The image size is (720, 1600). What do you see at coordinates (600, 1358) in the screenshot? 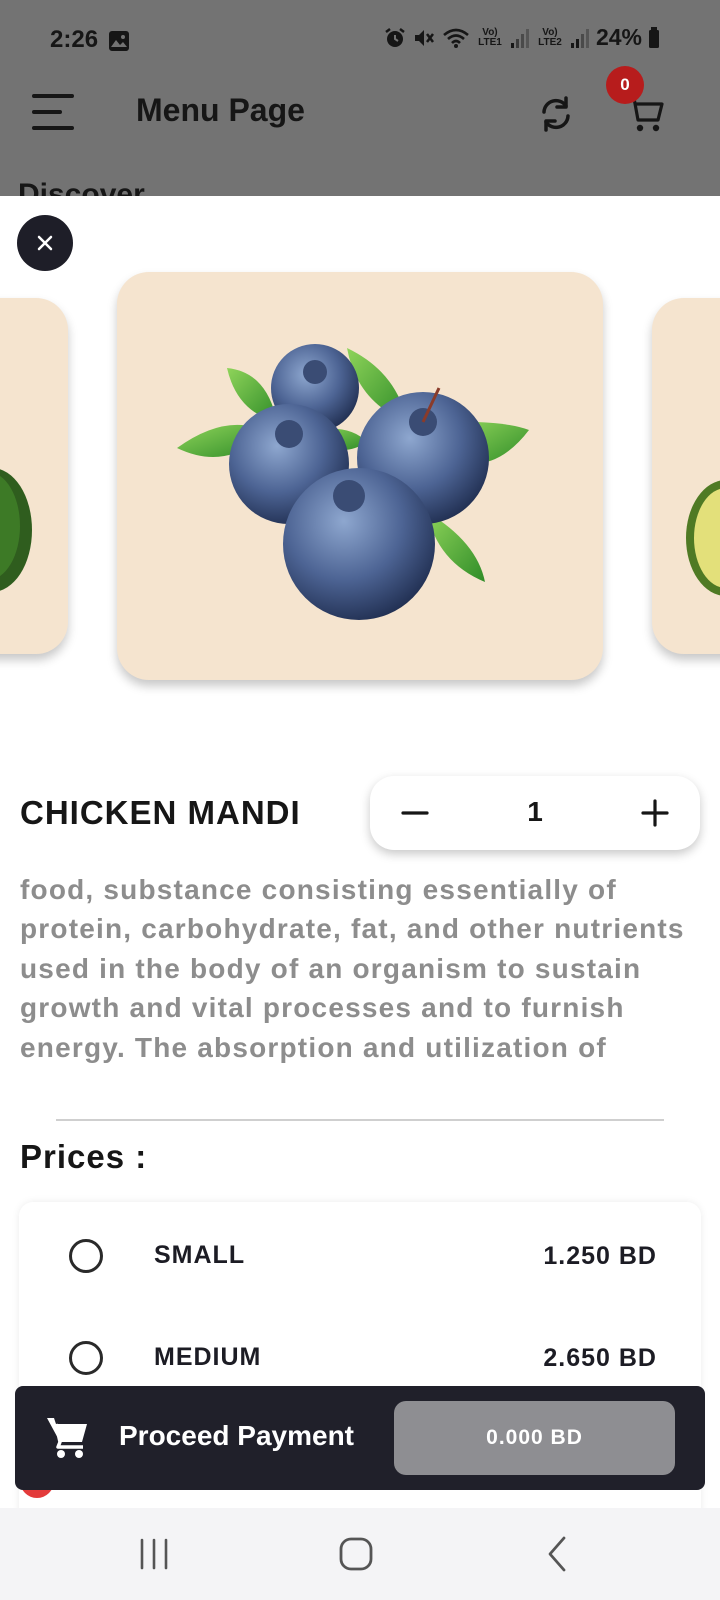
I see `size-price: 2.650 BD` at bounding box center [600, 1358].